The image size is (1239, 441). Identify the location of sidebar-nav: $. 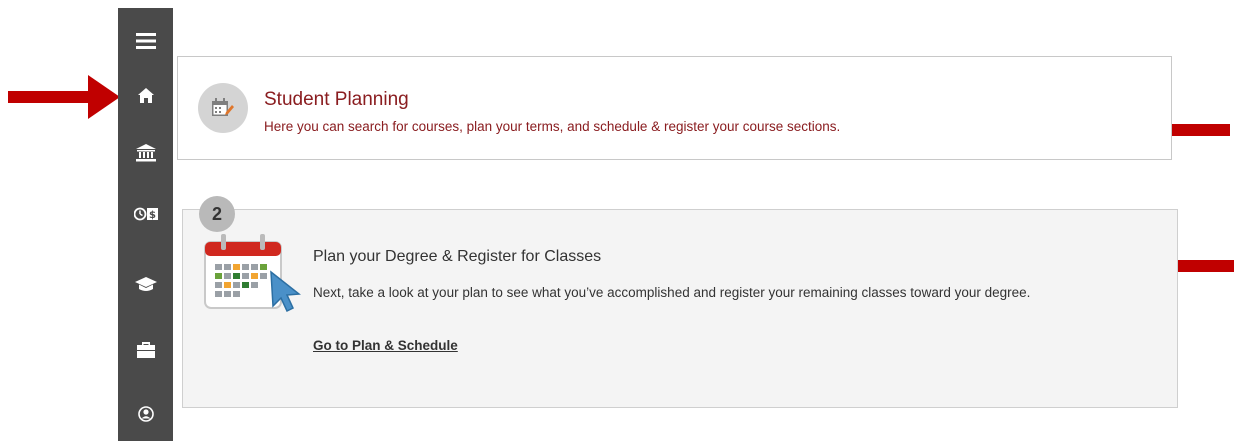
(145, 224).